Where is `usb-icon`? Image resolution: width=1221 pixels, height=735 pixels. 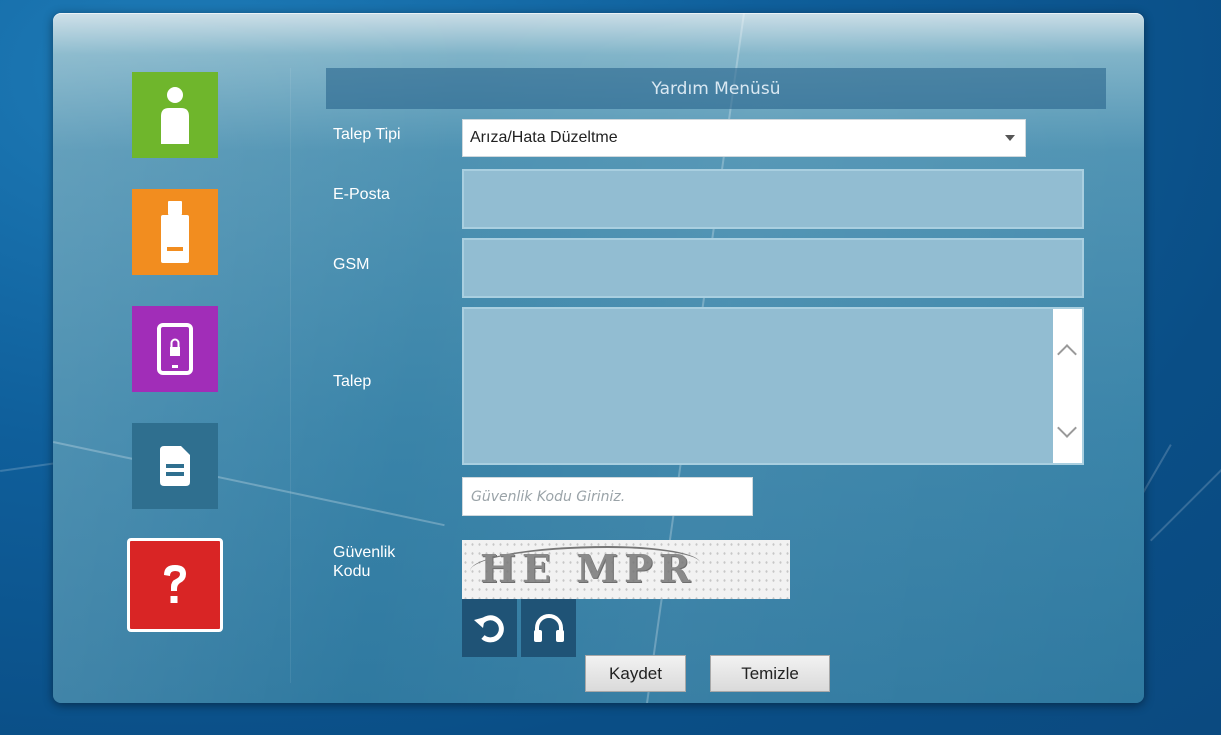 usb-icon is located at coordinates (175, 232).